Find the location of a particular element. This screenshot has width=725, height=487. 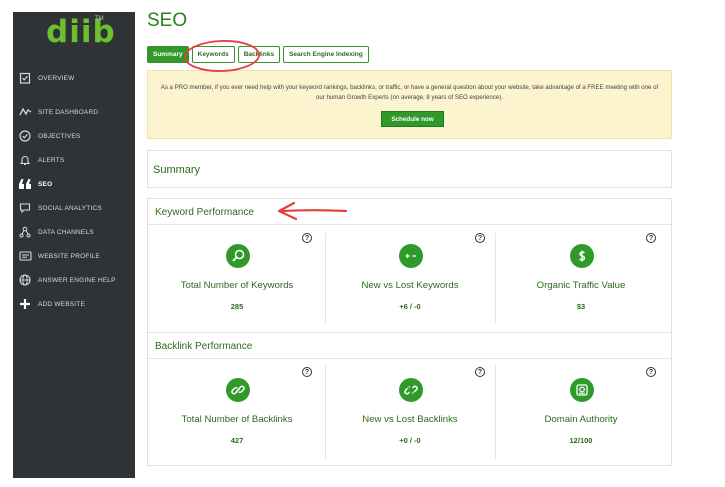

dollar-icon is located at coordinates (582, 256).